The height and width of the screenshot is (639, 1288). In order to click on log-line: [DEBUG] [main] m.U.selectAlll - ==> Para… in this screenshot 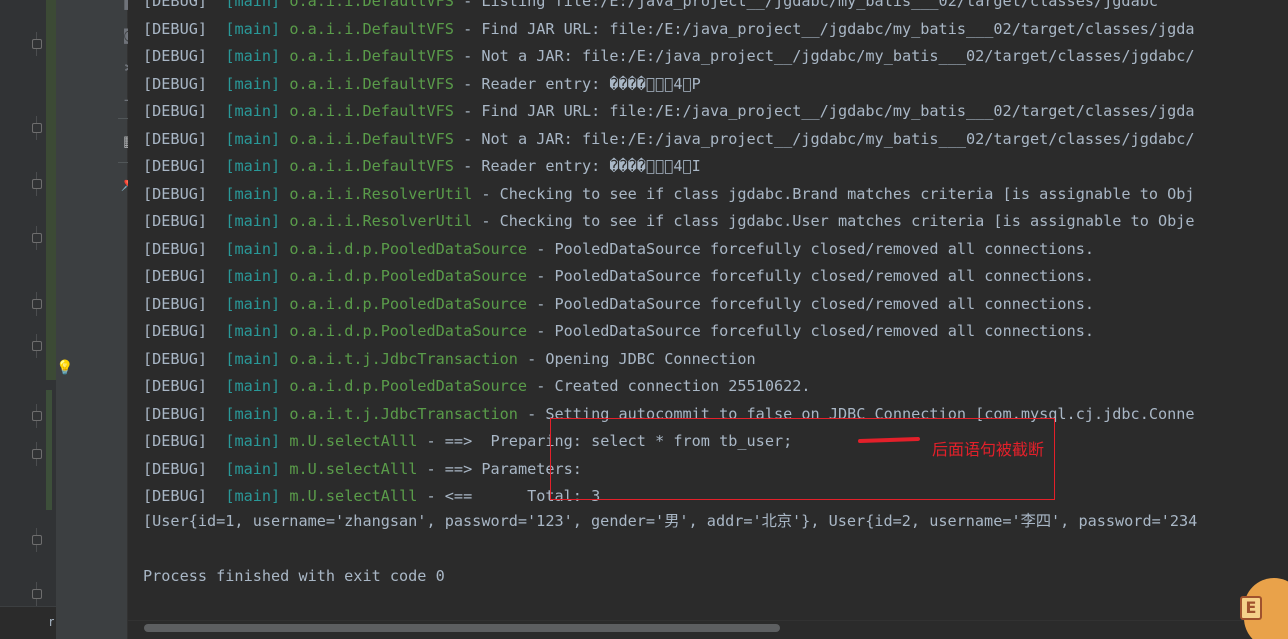, I will do `click(367, 469)`.